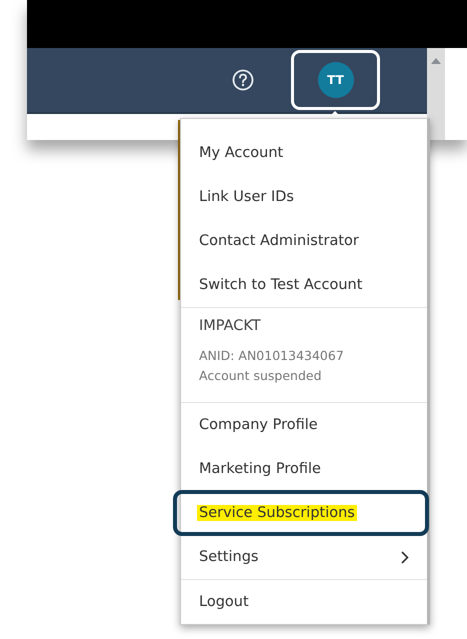 The width and height of the screenshot is (467, 639). Describe the element at coordinates (224, 602) in the screenshot. I see `menu-item: Logout` at that location.